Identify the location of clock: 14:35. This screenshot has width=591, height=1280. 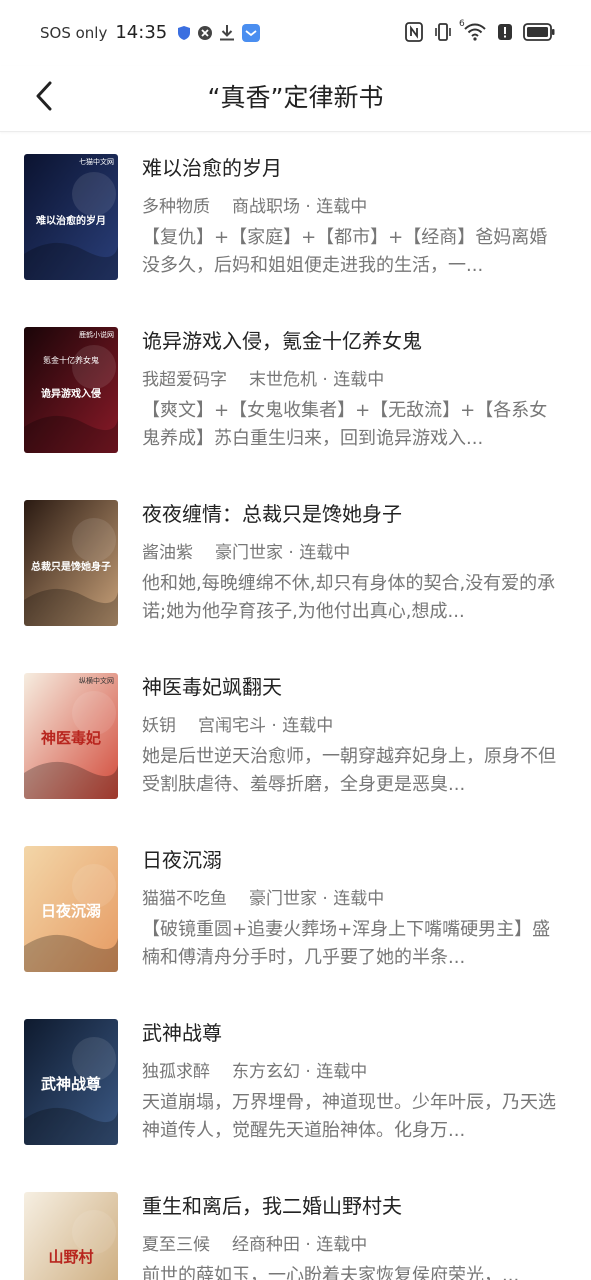
(141, 32).